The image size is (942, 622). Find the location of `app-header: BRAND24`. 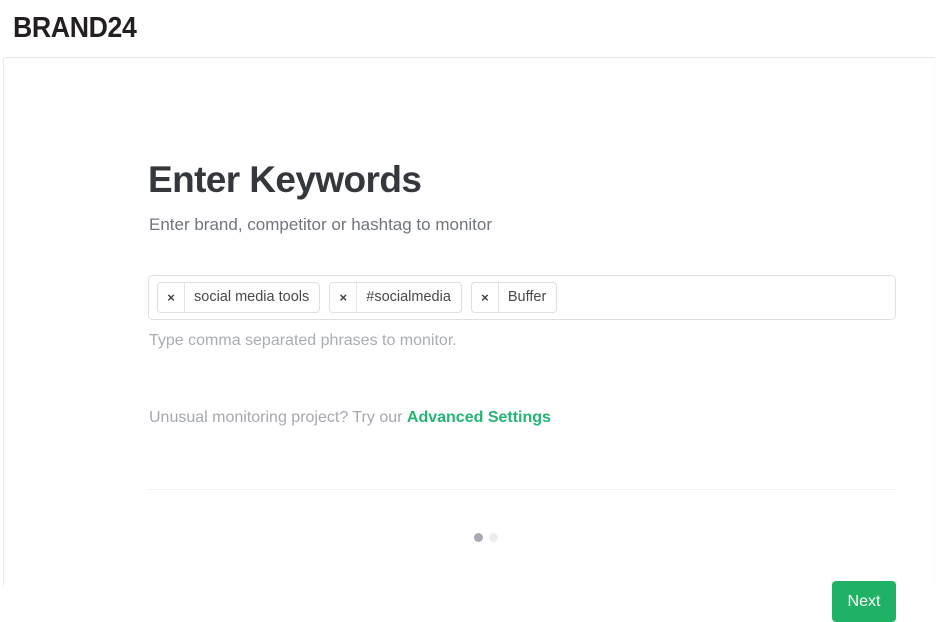

app-header: BRAND24 is located at coordinates (471, 29).